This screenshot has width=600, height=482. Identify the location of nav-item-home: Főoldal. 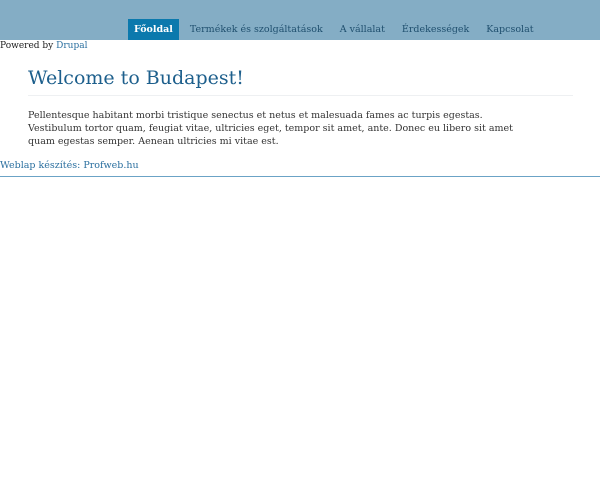
(153, 29).